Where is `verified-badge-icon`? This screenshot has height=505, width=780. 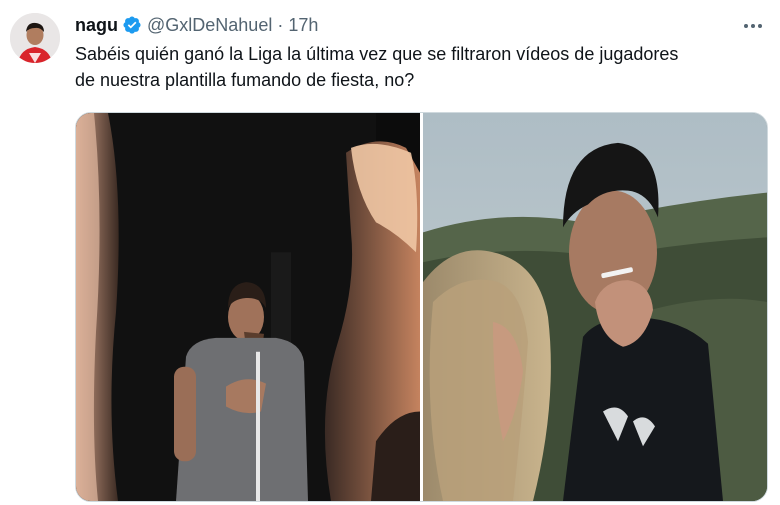 verified-badge-icon is located at coordinates (132, 25).